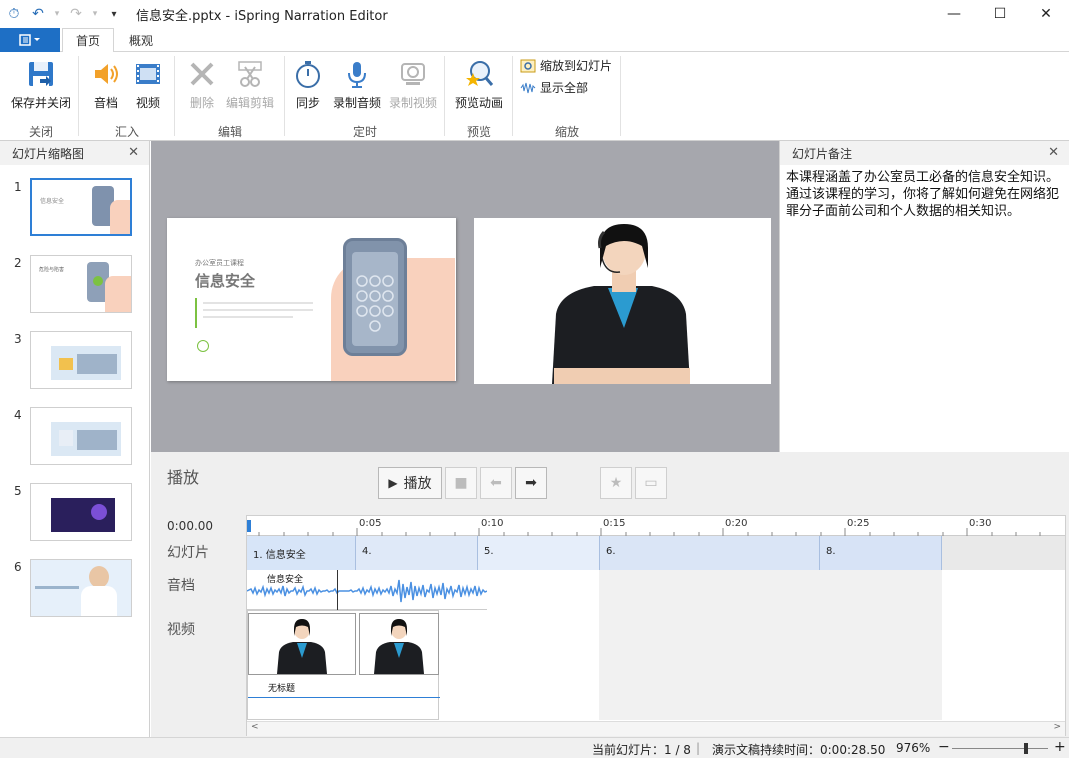 The height and width of the screenshot is (758, 1069). Describe the element at coordinates (1060, 747) in the screenshot. I see `zoom-in-button: +` at that location.